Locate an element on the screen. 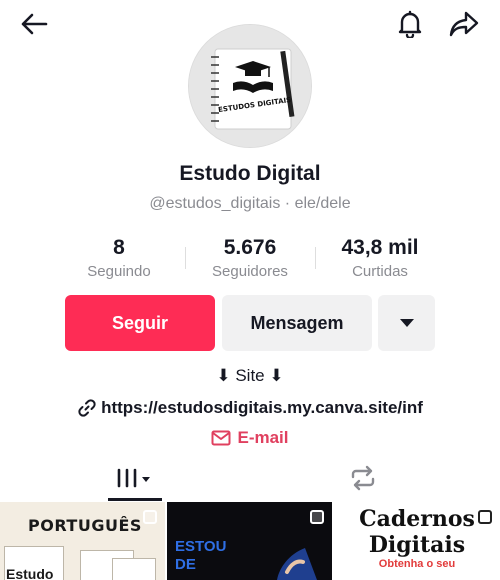 This screenshot has width=500, height=580. tab-videos is located at coordinates (133, 478).